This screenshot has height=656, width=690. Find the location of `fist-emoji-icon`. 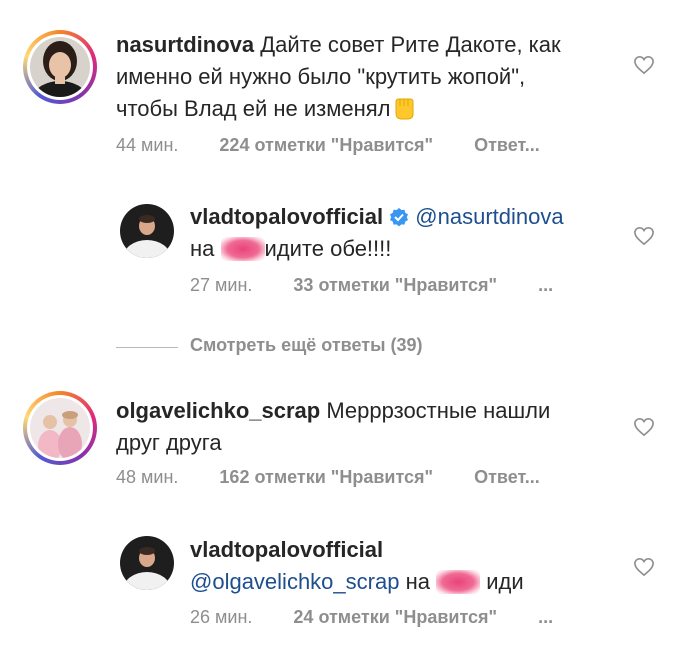

fist-emoji-icon is located at coordinates (404, 109).